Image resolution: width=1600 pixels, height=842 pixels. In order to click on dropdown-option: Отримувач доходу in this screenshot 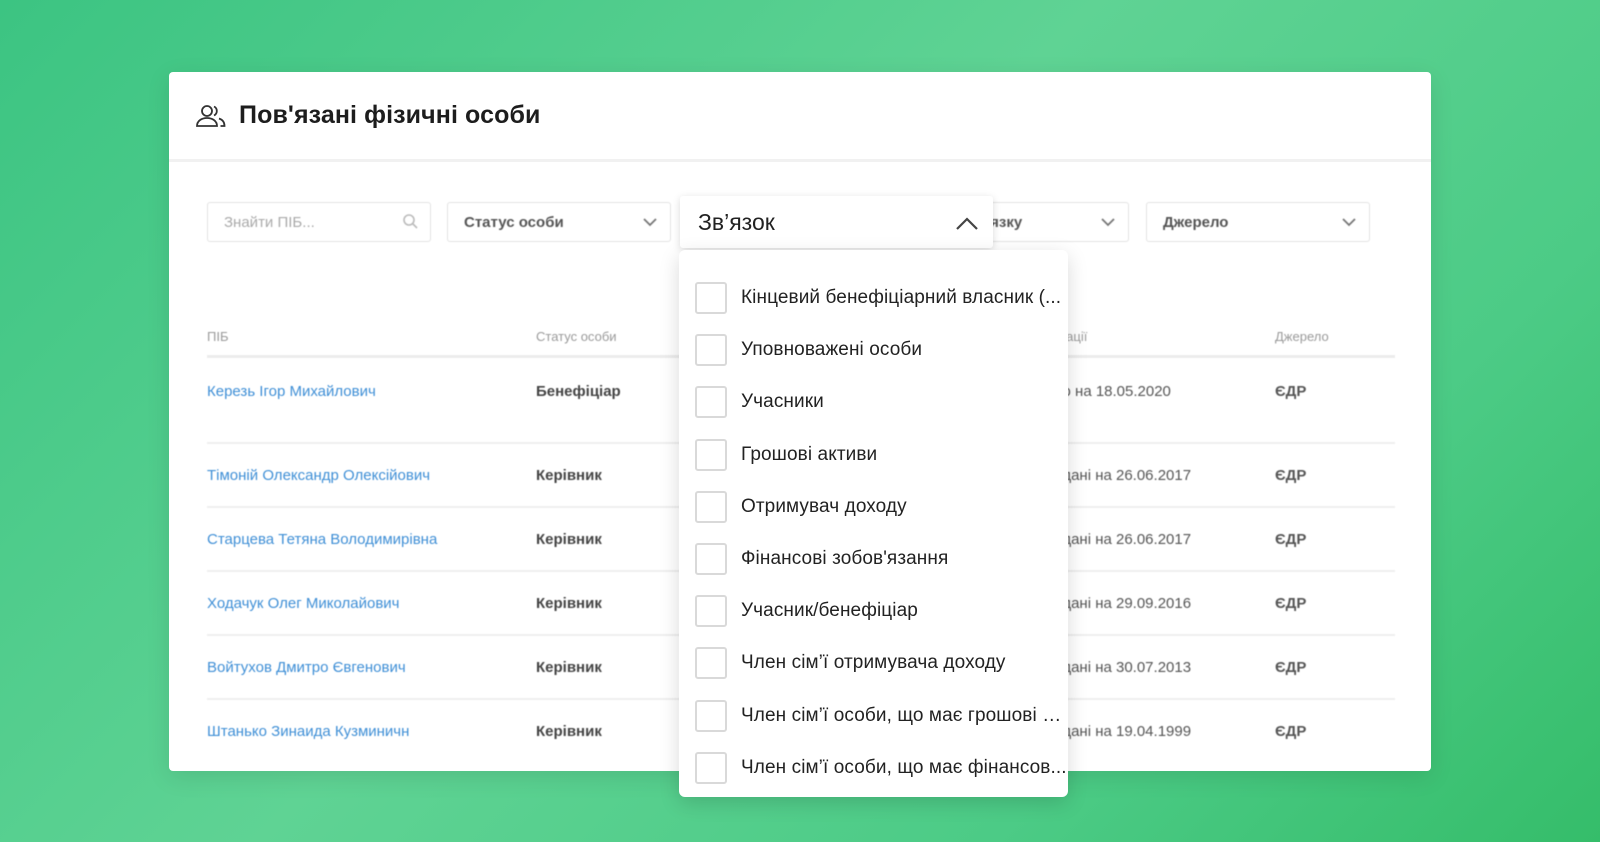, I will do `click(873, 507)`.